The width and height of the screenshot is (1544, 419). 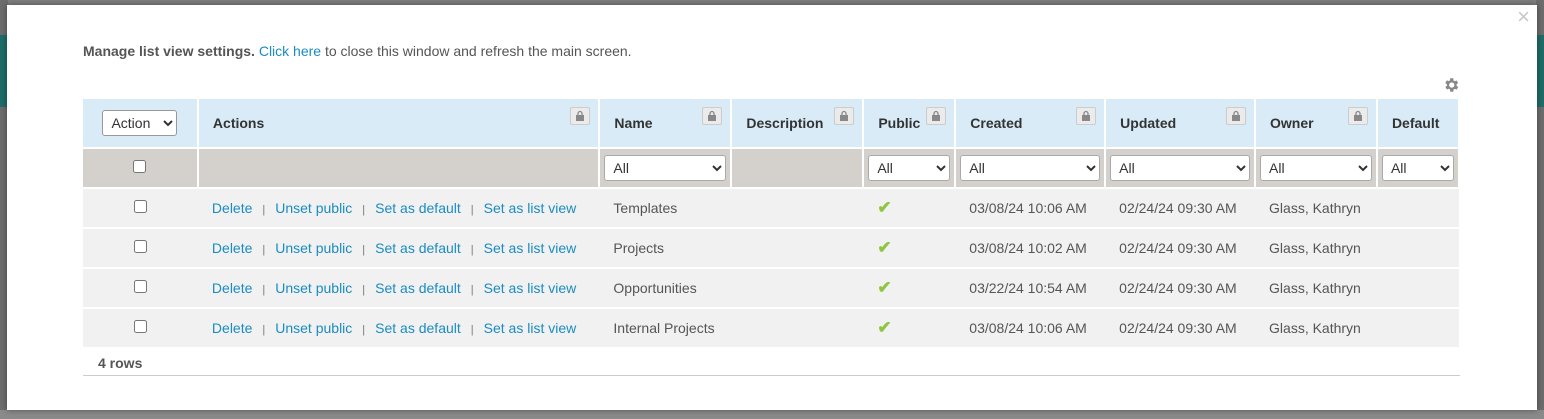 What do you see at coordinates (238, 123) in the screenshot?
I see `col-header-label: Actions` at bounding box center [238, 123].